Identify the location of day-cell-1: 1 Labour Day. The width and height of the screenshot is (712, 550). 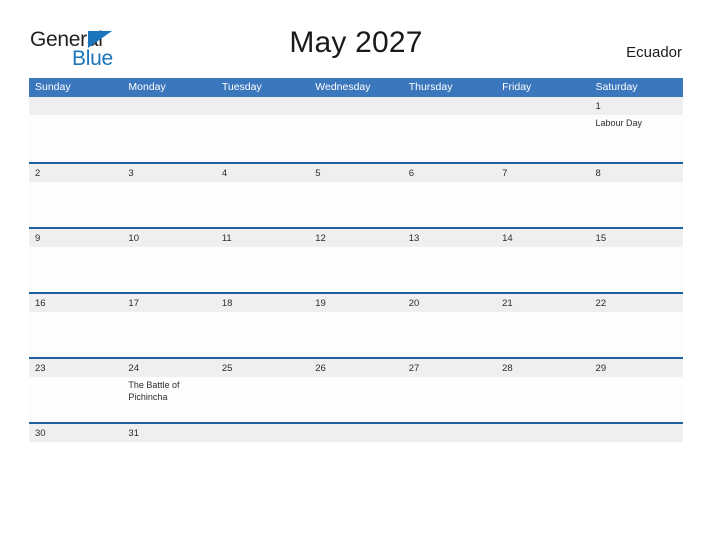
(636, 129).